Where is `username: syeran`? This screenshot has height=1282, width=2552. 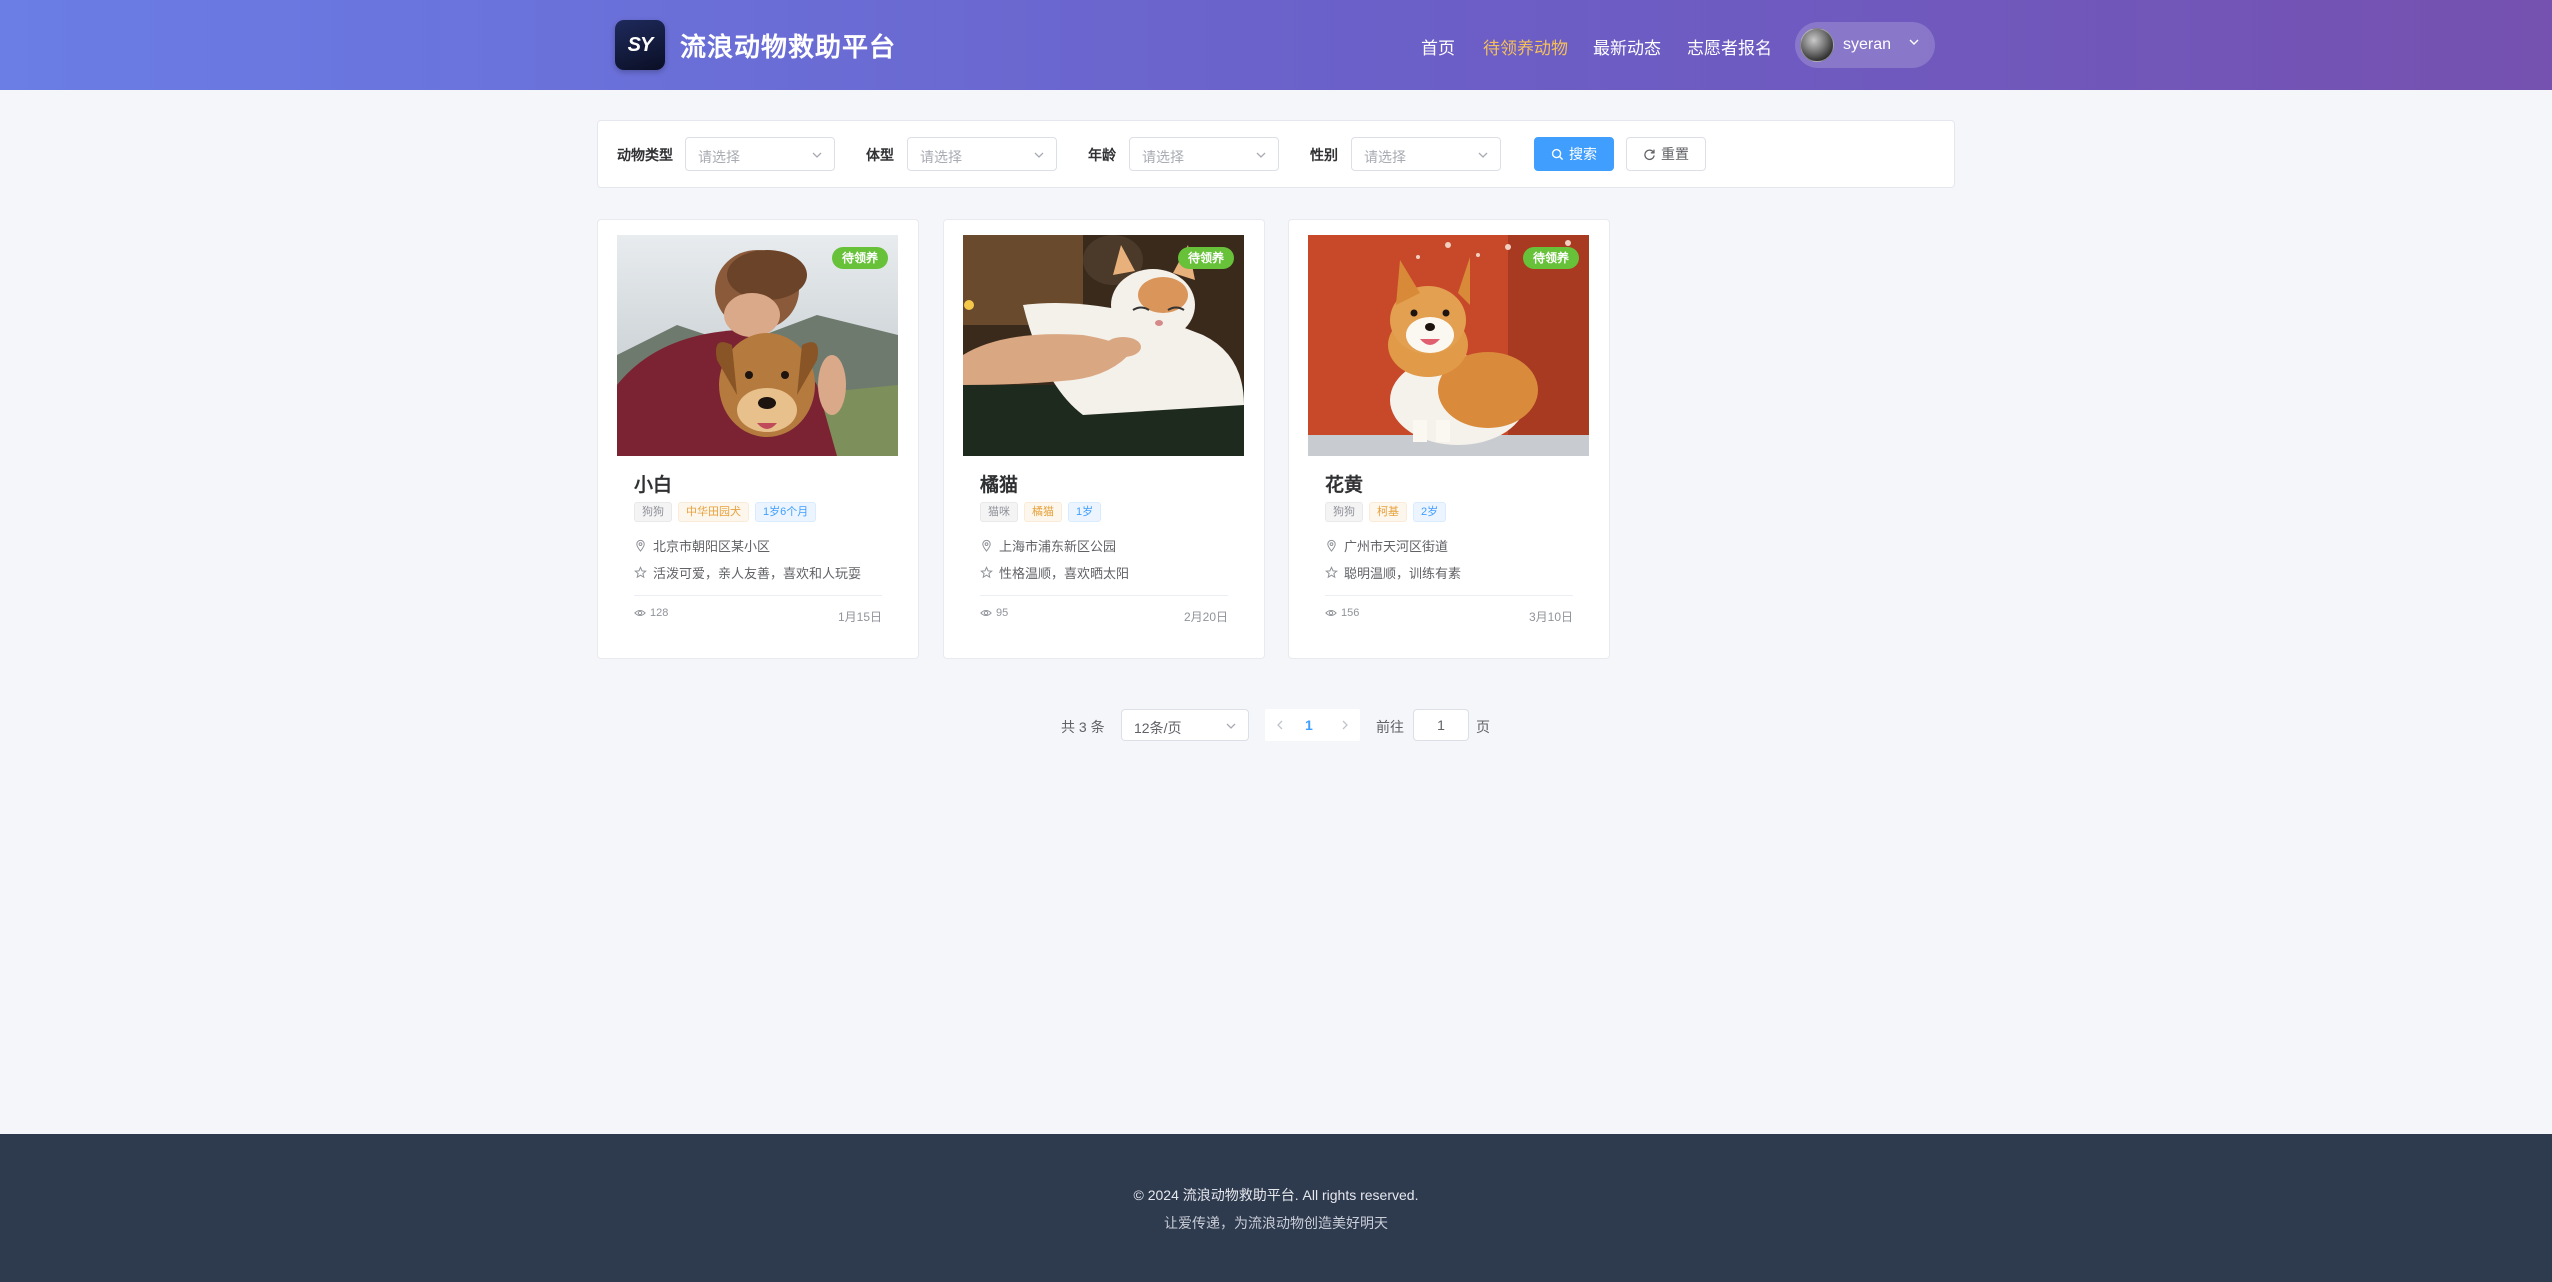
username: syeran is located at coordinates (1867, 45).